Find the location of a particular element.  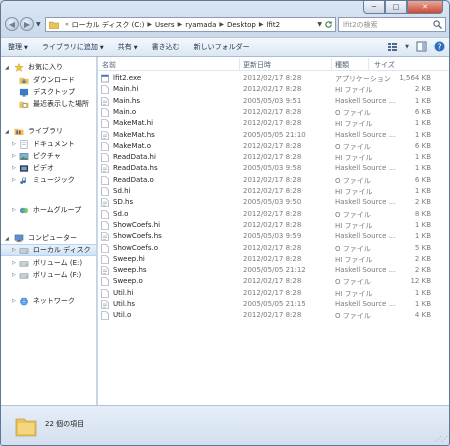

breadcrumb-overflow: « is located at coordinates (67, 24).